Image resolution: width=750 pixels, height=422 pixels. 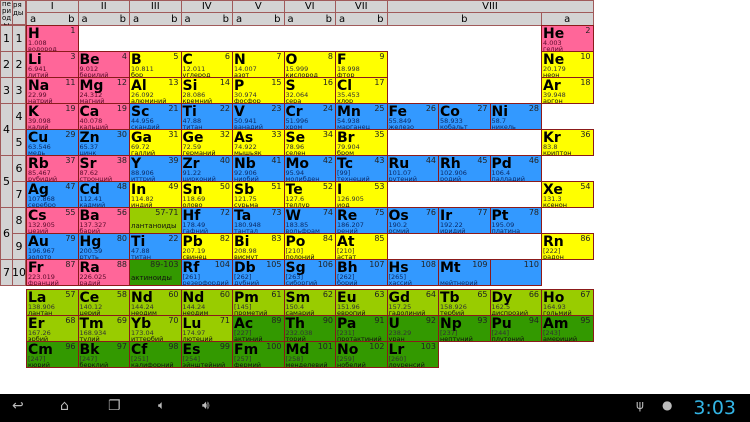 What do you see at coordinates (361, 328) in the screenshot?
I see `element-cell: Pa 91 [231] протактиний` at bounding box center [361, 328].